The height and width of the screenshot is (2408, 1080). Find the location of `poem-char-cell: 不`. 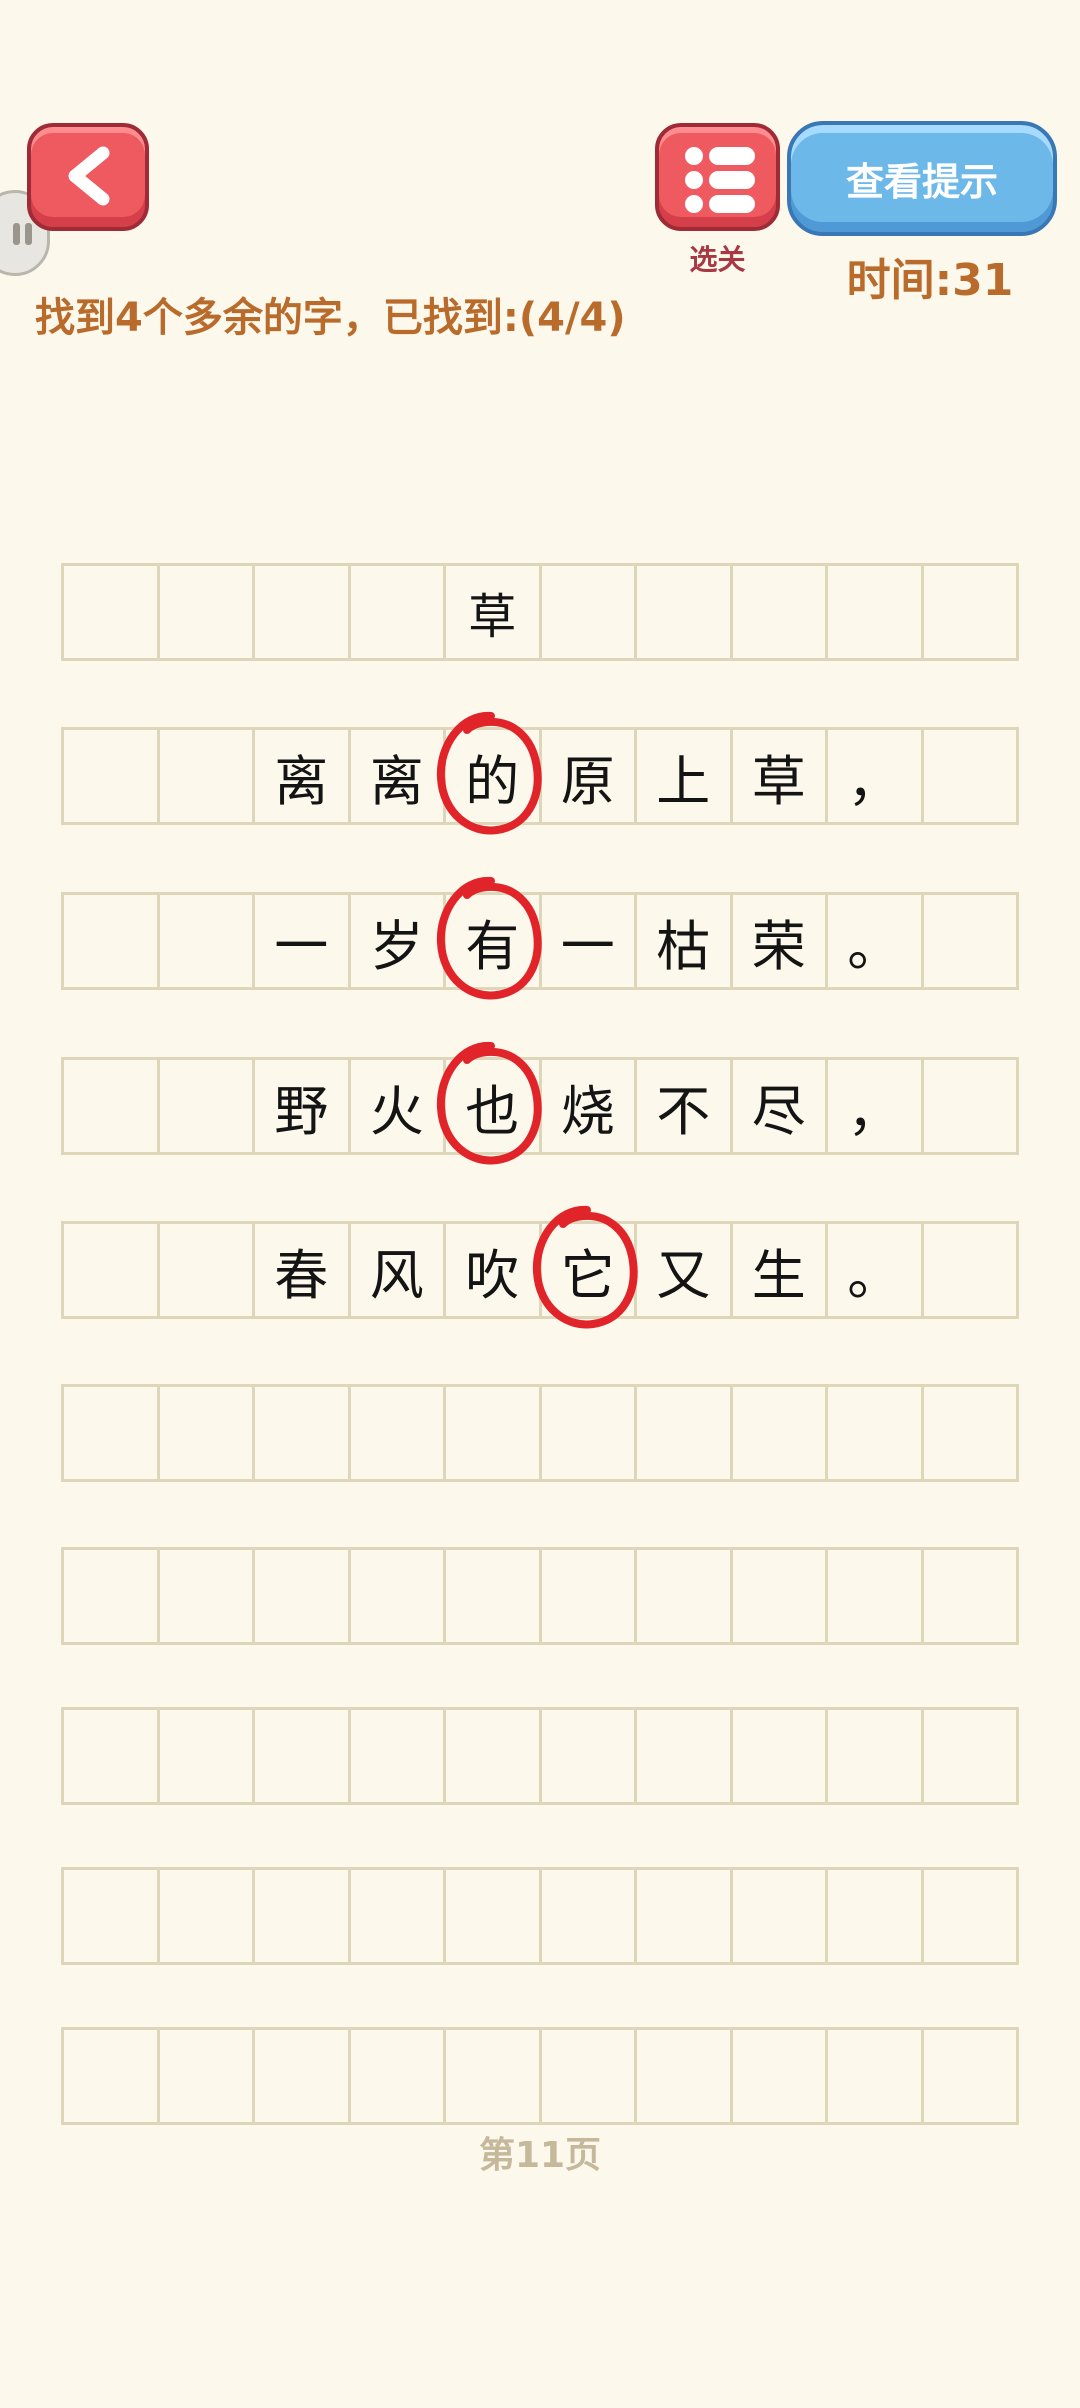

poem-char-cell: 不 is located at coordinates (685, 1106).